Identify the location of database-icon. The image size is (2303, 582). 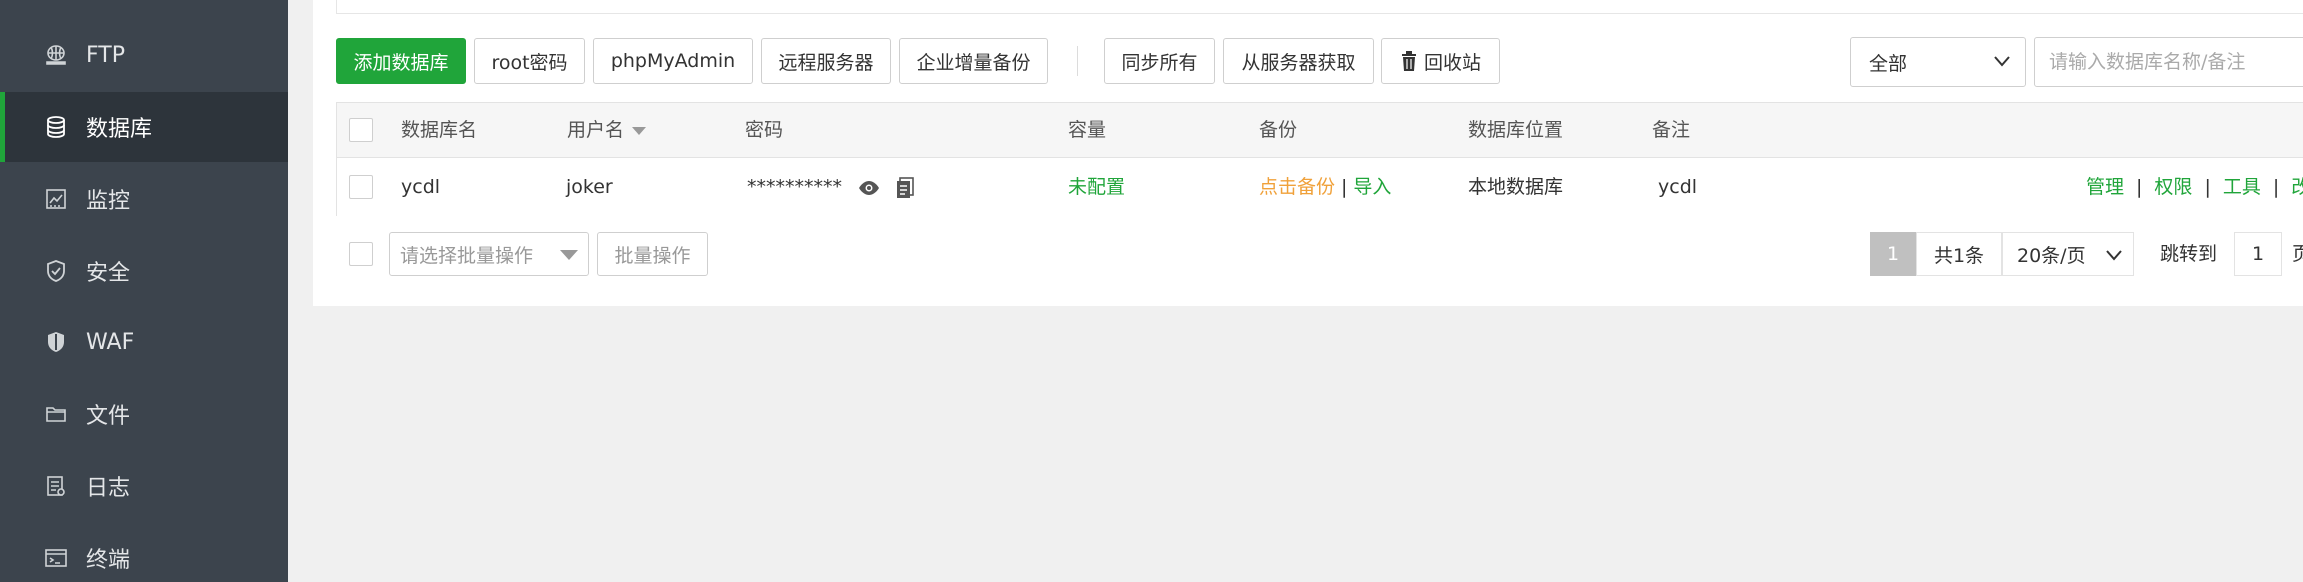
(56, 127).